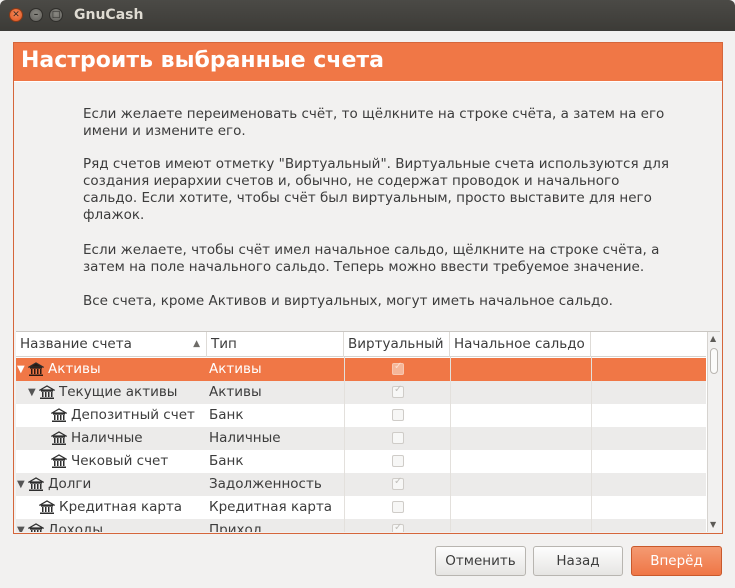  What do you see at coordinates (578, 561) in the screenshot?
I see `back-button: Назад` at bounding box center [578, 561].